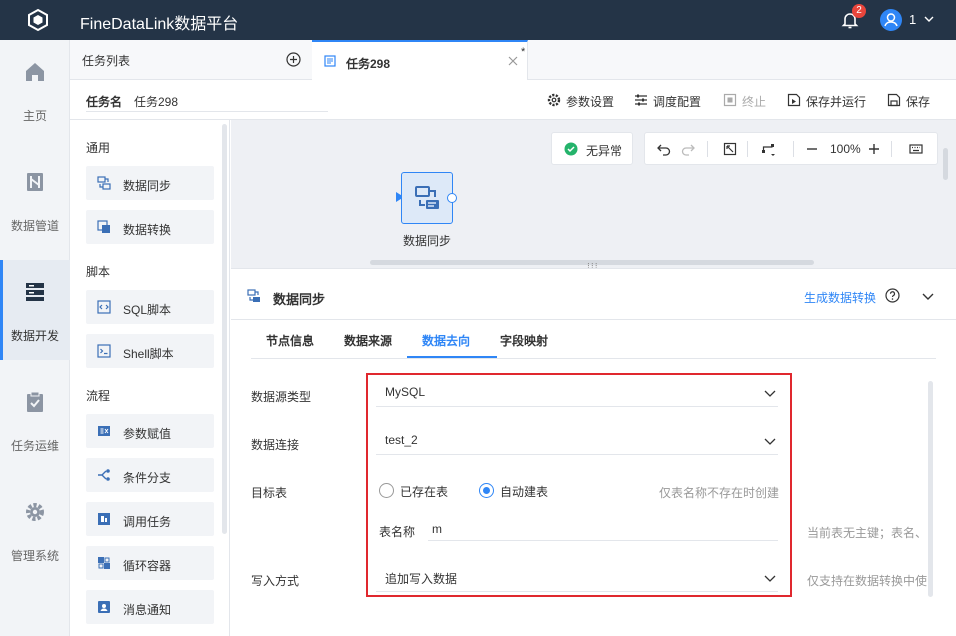  Describe the element at coordinates (730, 149) in the screenshot. I see `fit-view-icon` at that location.